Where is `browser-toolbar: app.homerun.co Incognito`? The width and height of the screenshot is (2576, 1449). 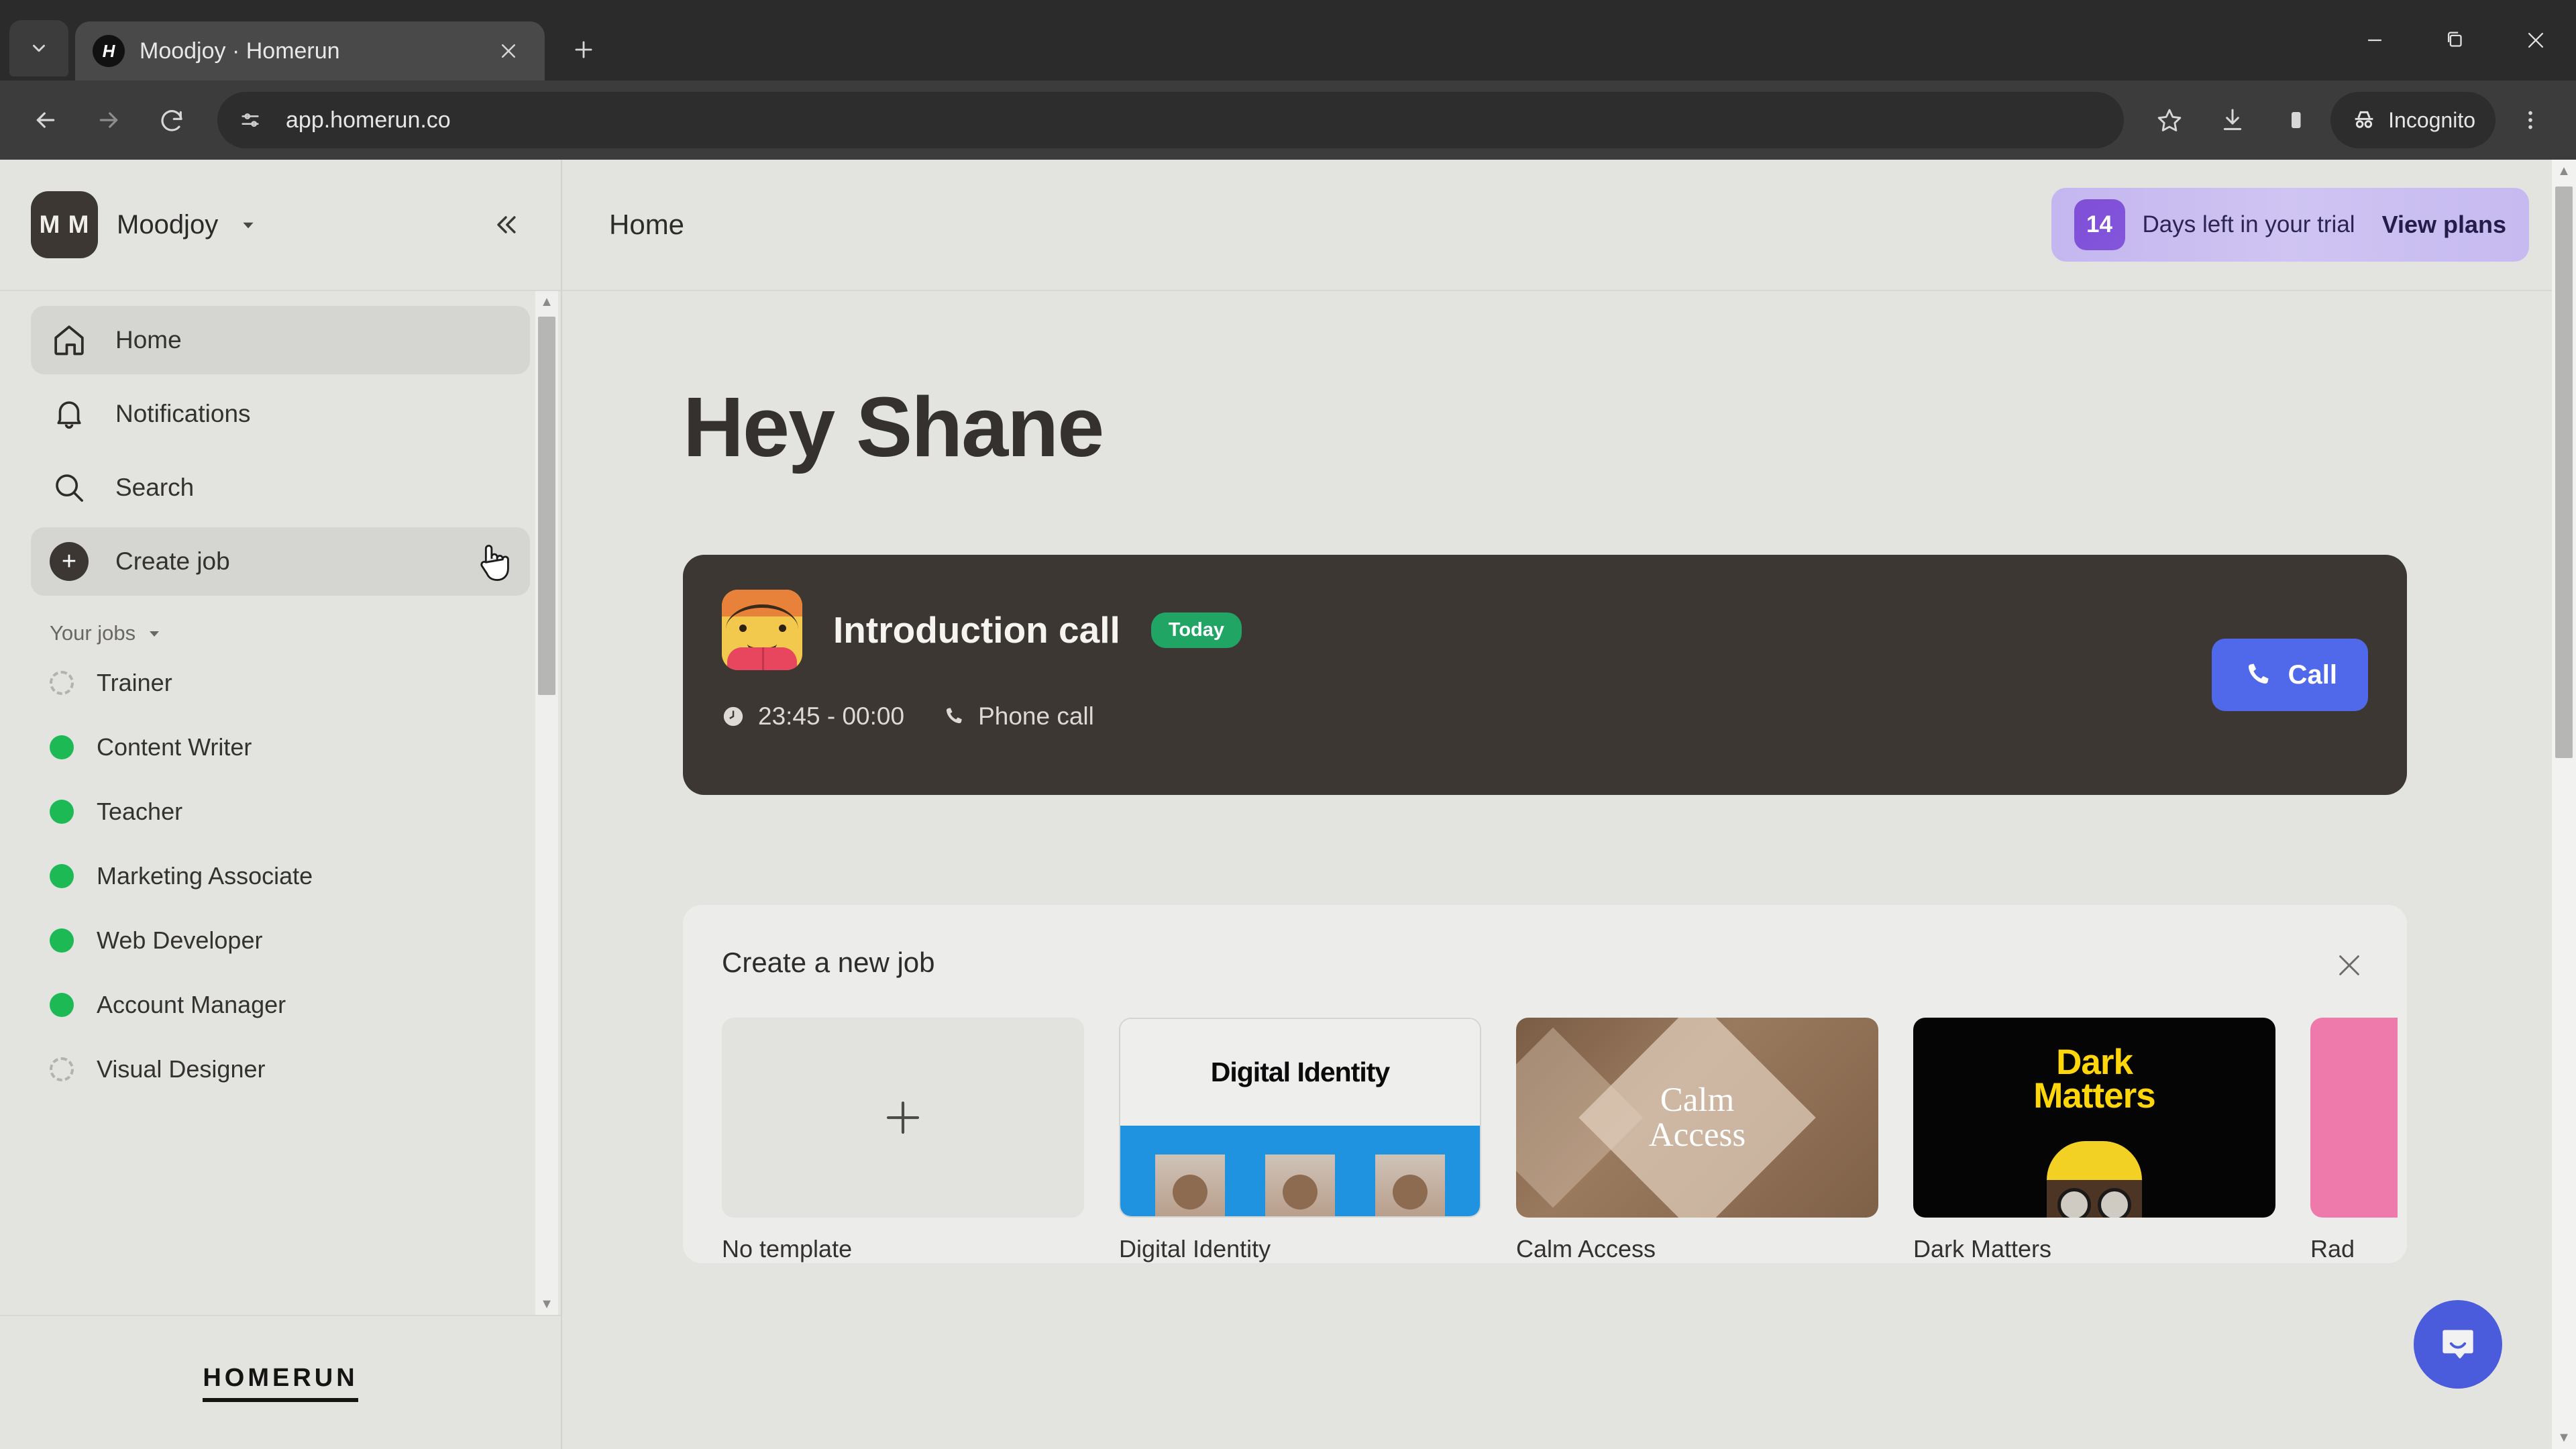 browser-toolbar: app.homerun.co Incognito is located at coordinates (1288, 120).